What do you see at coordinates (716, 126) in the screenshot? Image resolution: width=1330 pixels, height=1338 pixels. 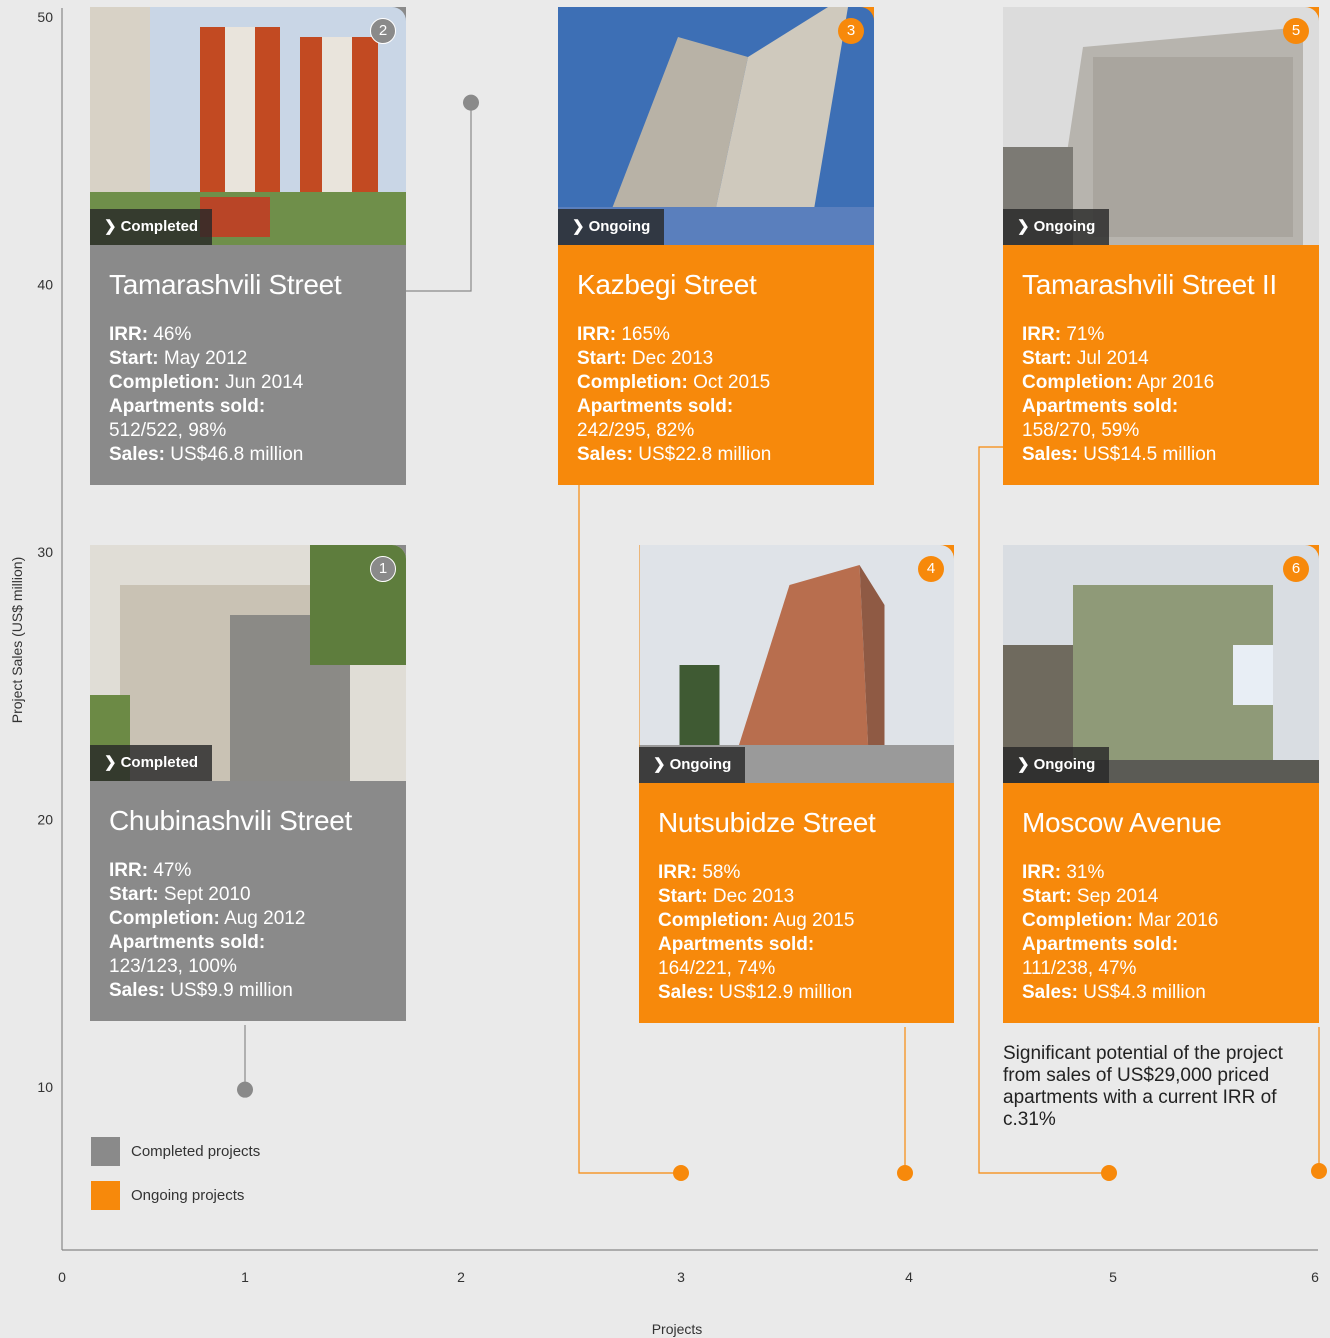 I see `project-photo: ❯ Ongoing 3` at bounding box center [716, 126].